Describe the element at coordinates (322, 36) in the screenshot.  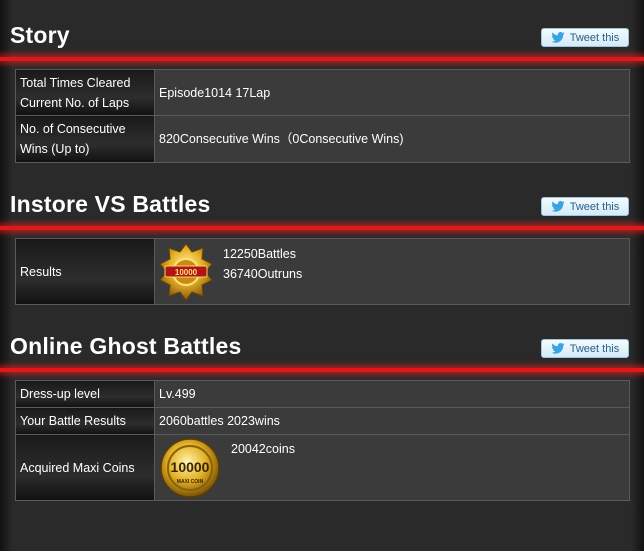
I see `story-section: Story Tweet this` at that location.